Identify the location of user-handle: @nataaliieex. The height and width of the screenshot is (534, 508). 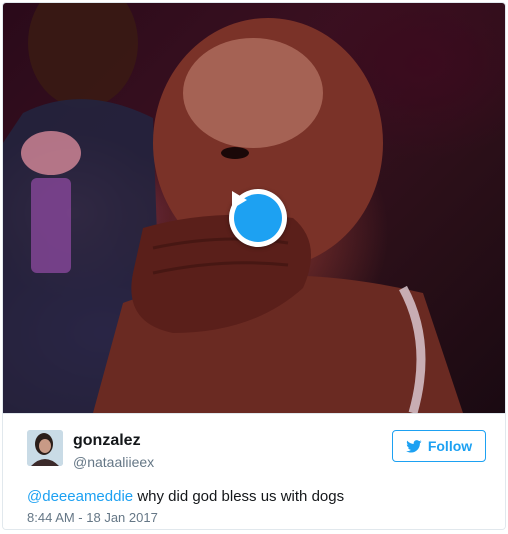
(113, 462).